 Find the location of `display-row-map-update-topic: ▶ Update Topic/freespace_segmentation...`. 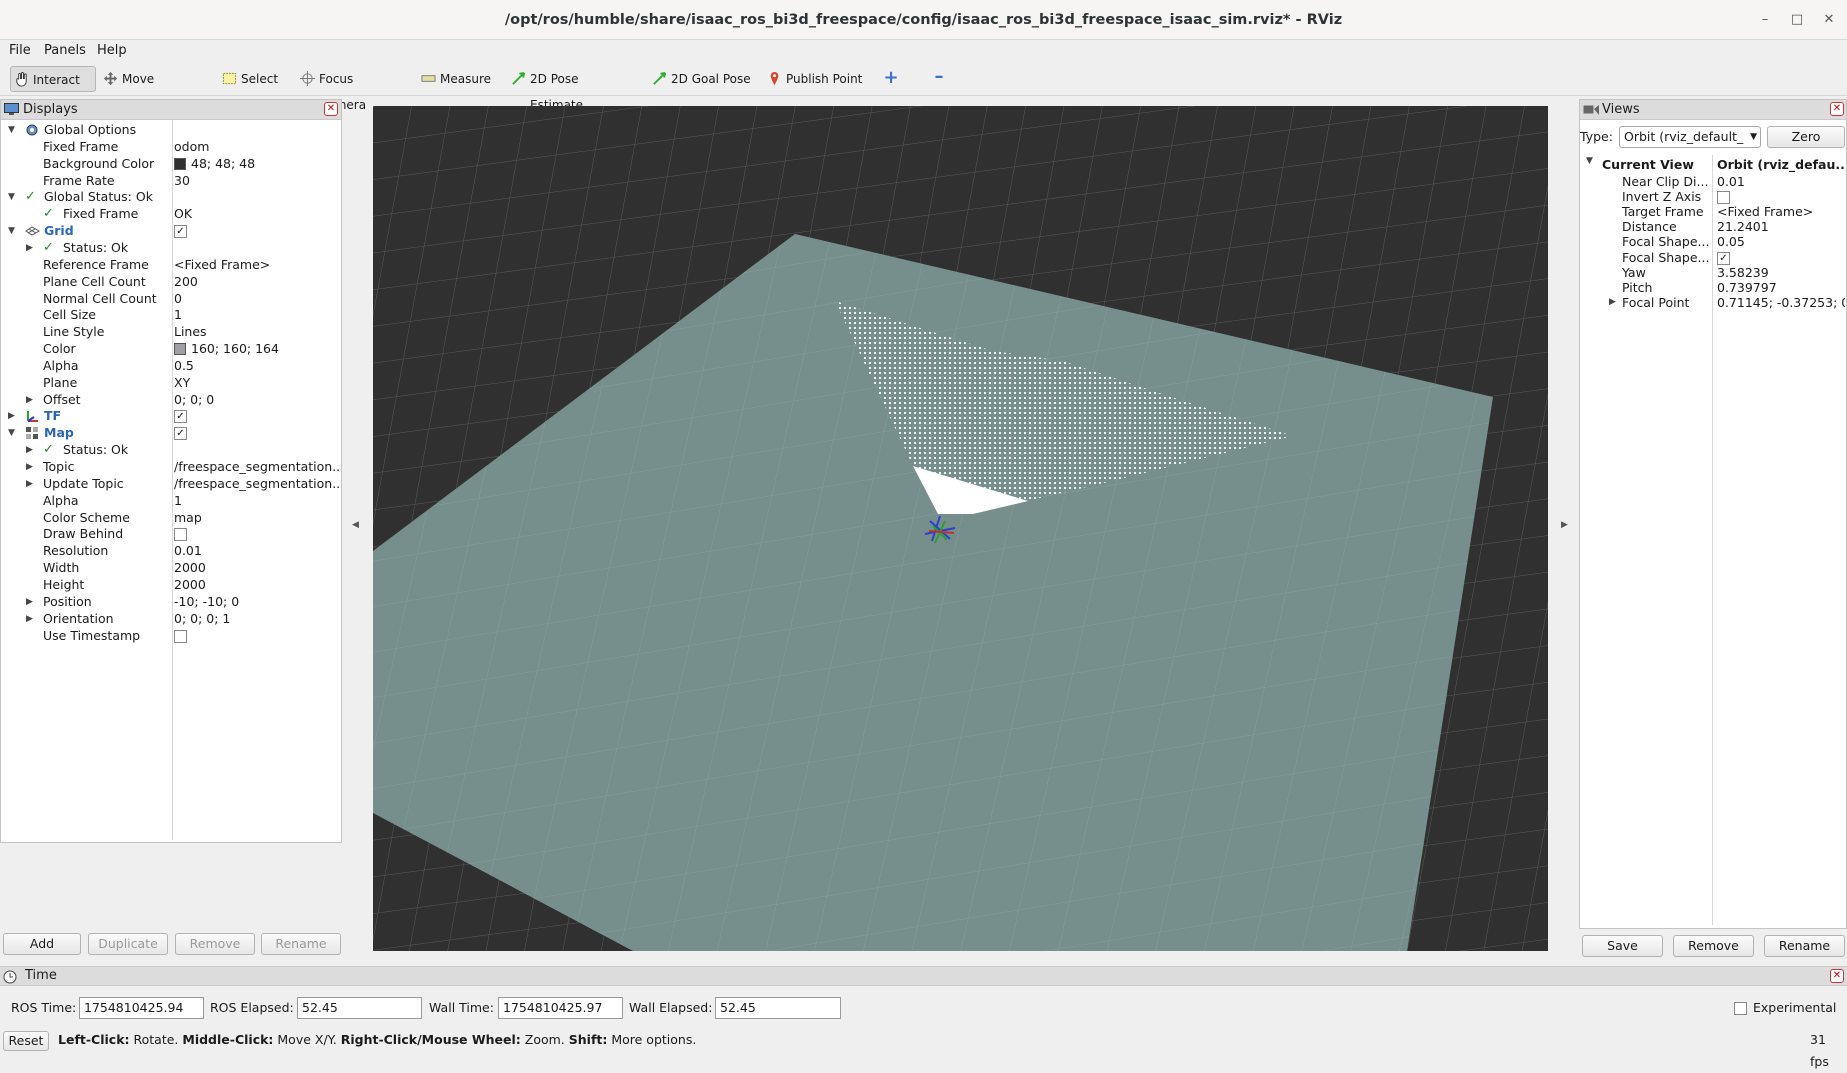

display-row-map-update-topic: ▶ Update Topic/freespace_segmentation... is located at coordinates (171, 484).